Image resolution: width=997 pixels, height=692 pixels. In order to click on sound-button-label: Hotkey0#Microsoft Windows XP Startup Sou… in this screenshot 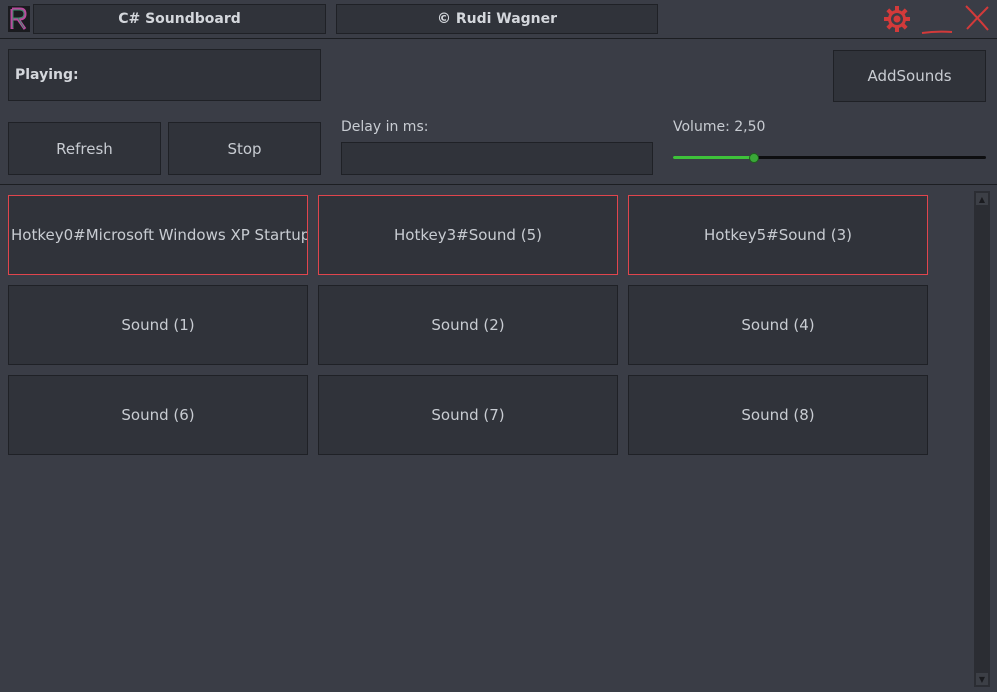, I will do `click(159, 235)`.